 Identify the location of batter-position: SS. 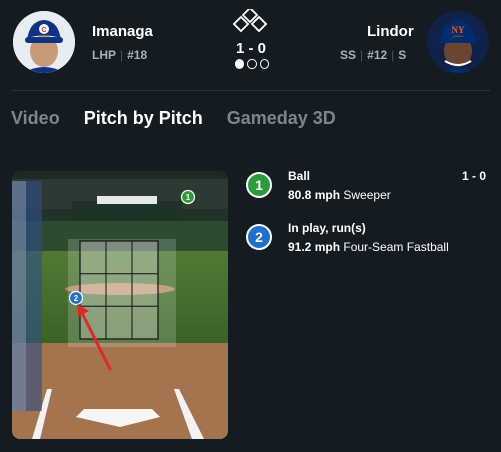
(348, 55).